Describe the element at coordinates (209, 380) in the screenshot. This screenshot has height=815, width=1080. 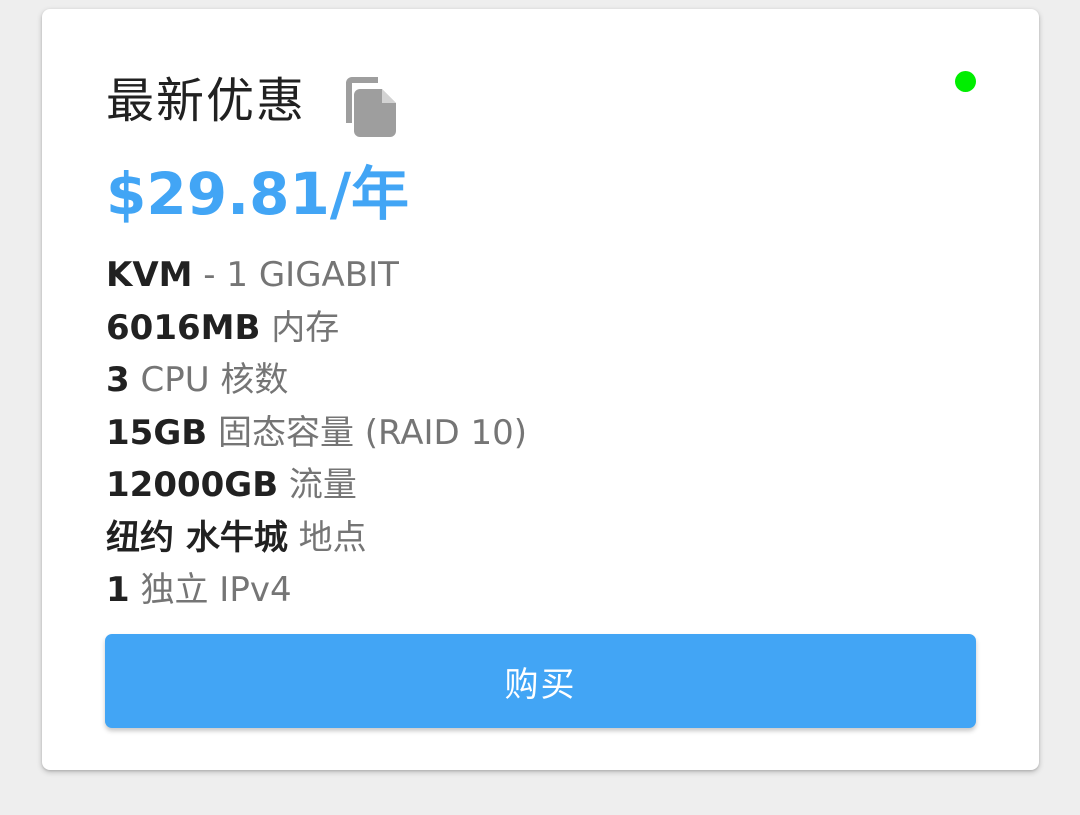
I see `spec-label: CPU 核数` at that location.